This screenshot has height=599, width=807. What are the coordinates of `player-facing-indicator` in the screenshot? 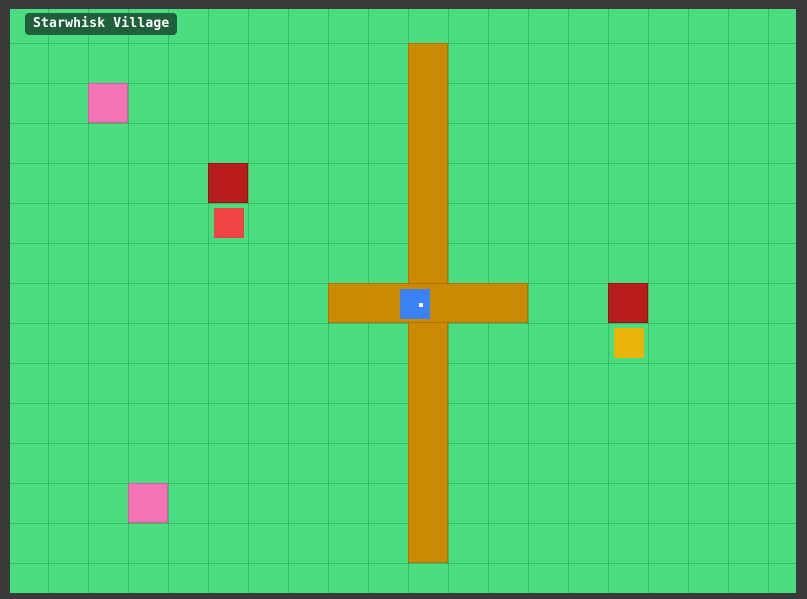 It's located at (421, 305).